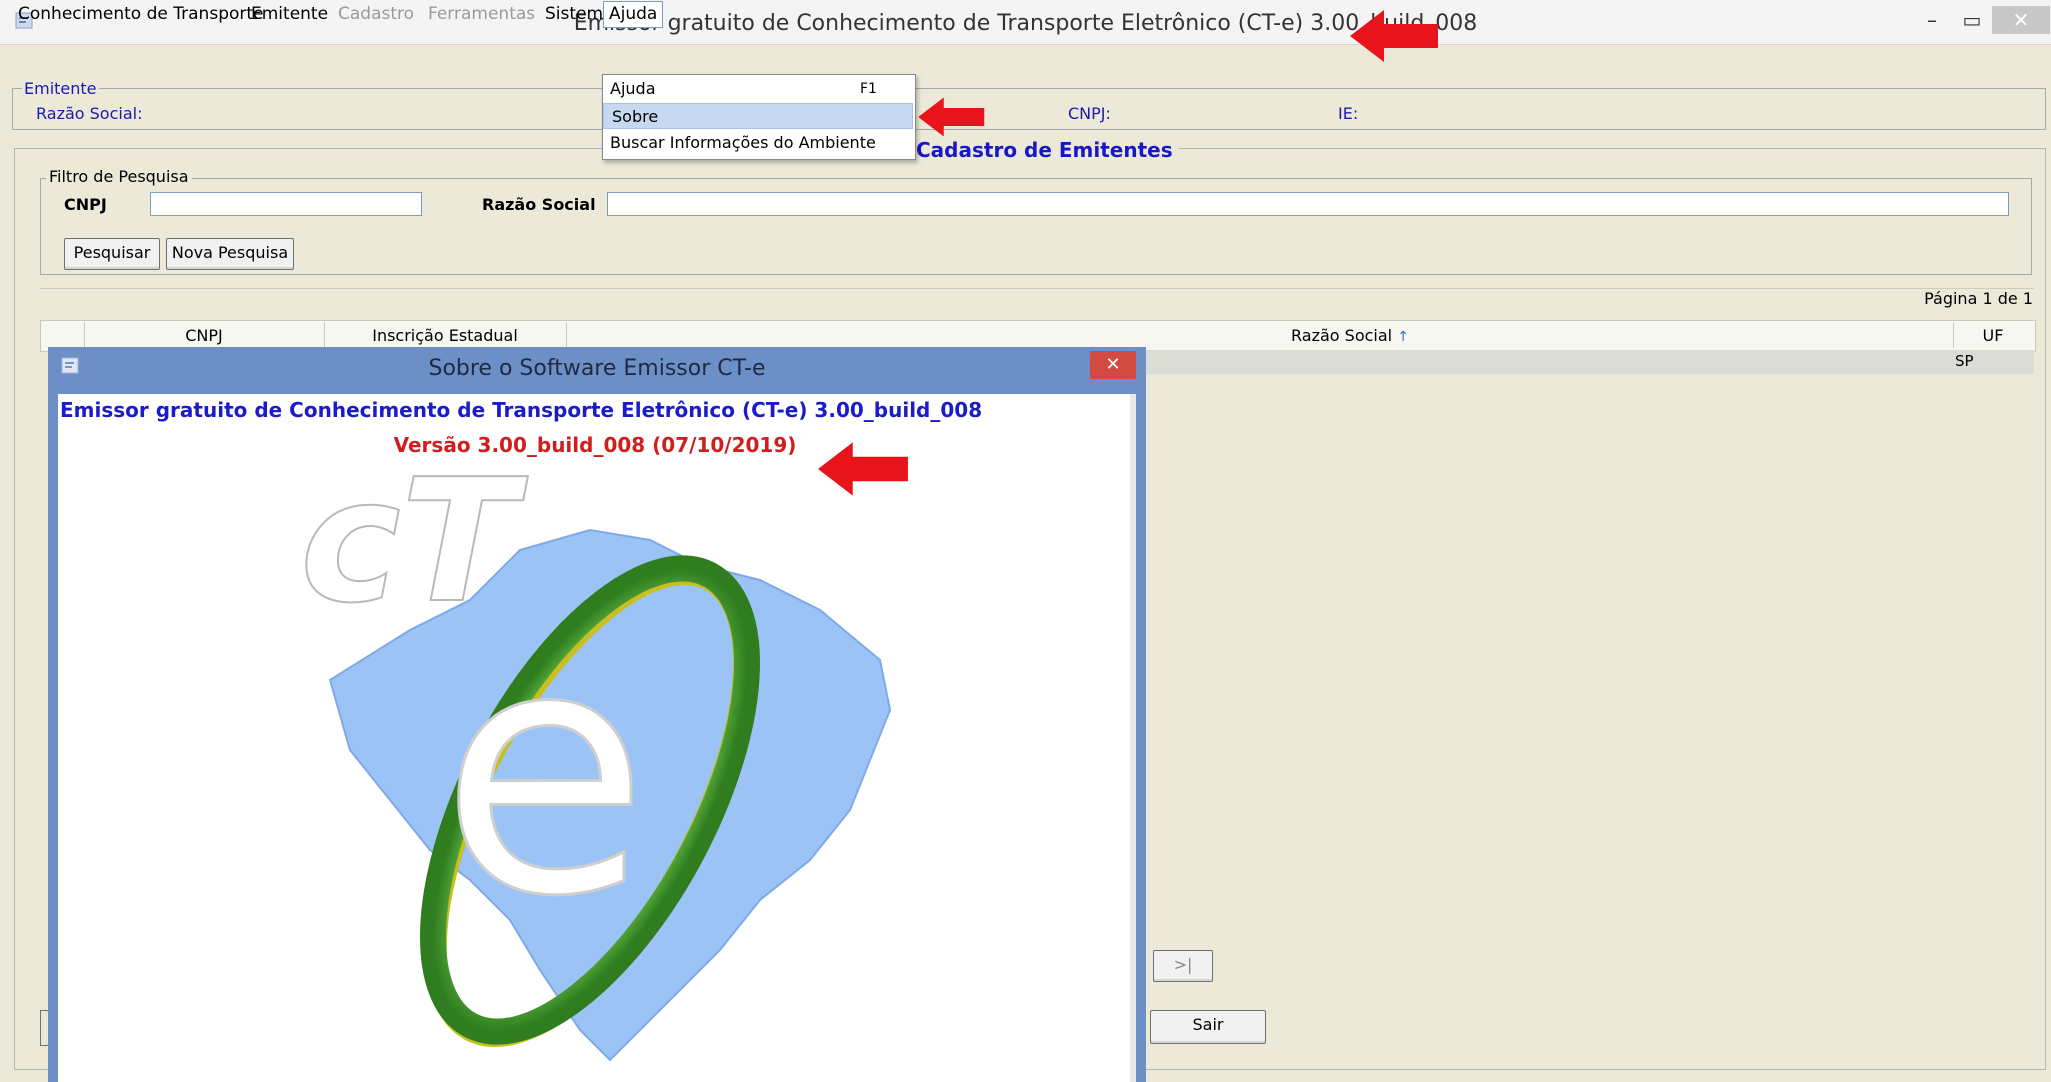 The height and width of the screenshot is (1082, 2051). What do you see at coordinates (230, 254) in the screenshot?
I see `nova-pesquisa-button: Nova Pesquisa` at bounding box center [230, 254].